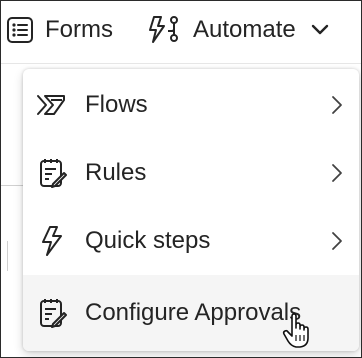  What do you see at coordinates (7, 256) in the screenshot?
I see `background-divider-vertical` at bounding box center [7, 256].